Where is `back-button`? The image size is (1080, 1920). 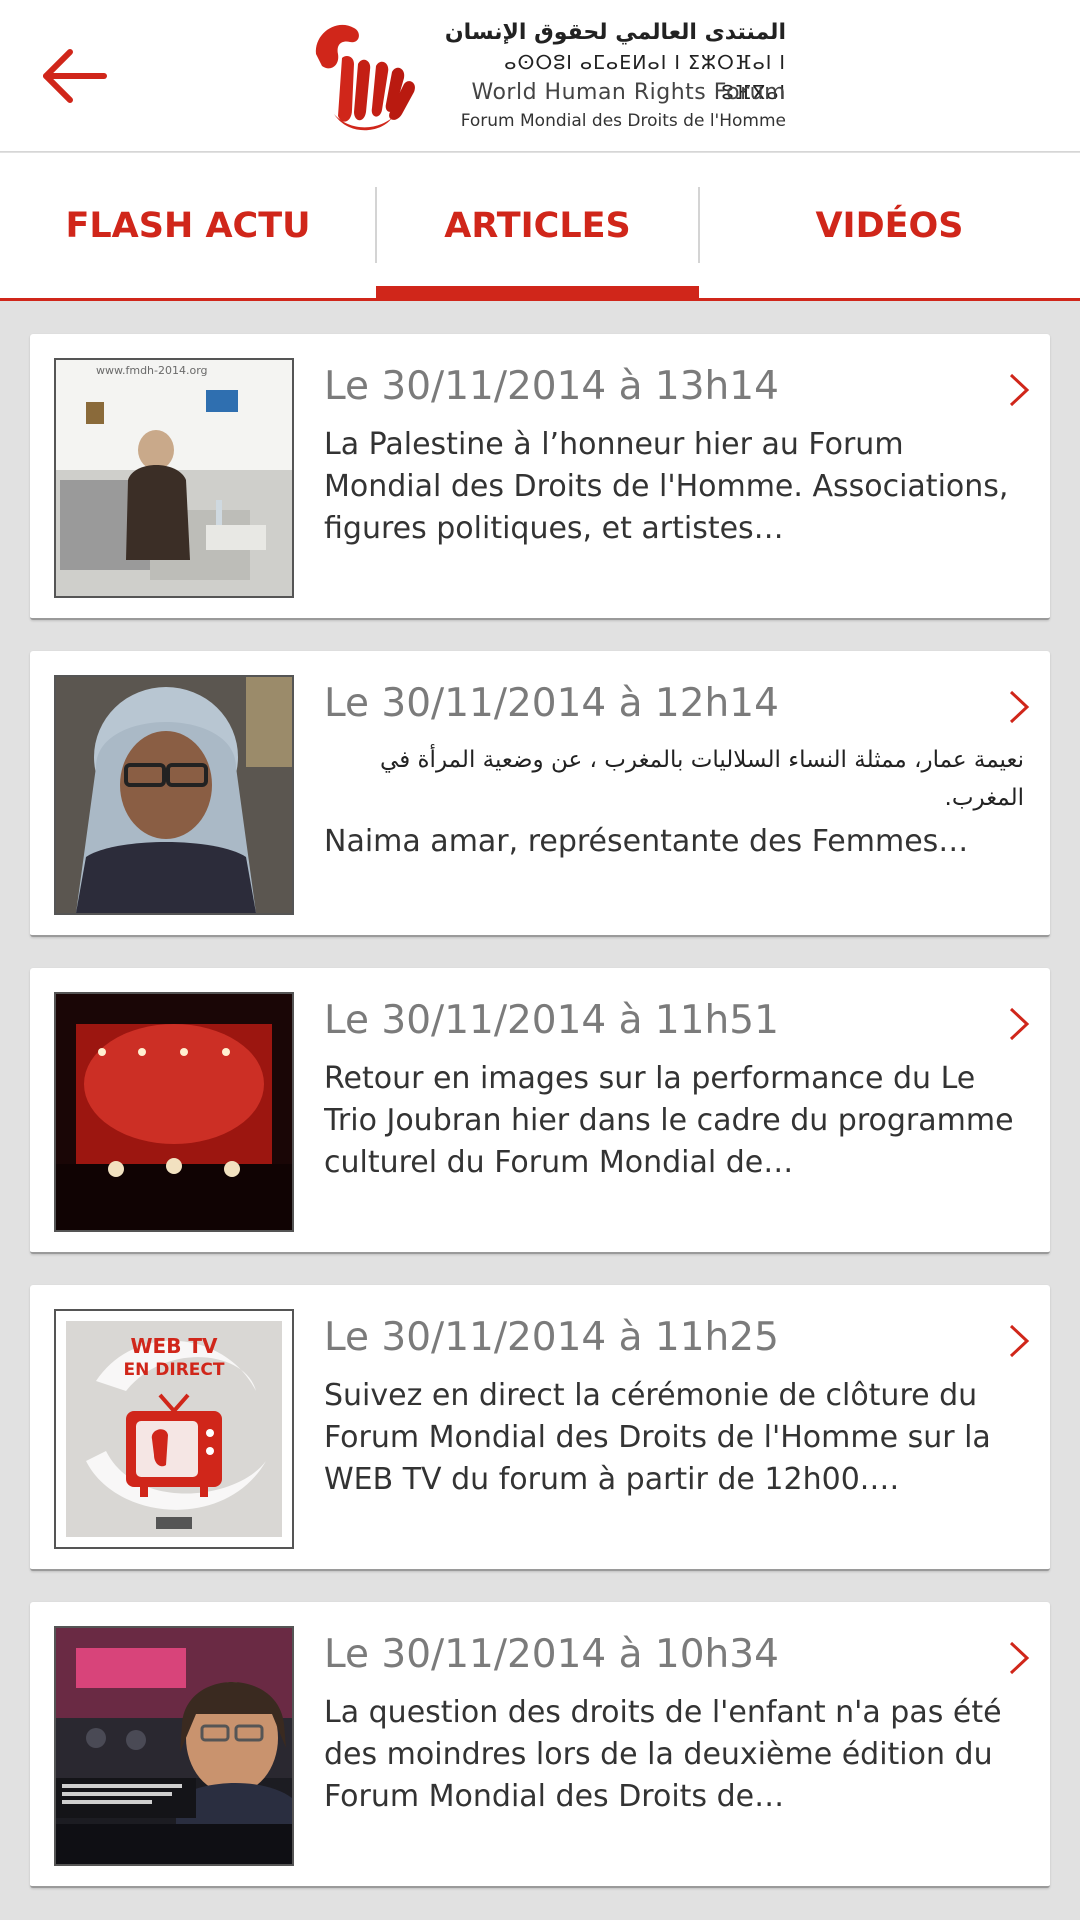
back-button is located at coordinates (76, 76).